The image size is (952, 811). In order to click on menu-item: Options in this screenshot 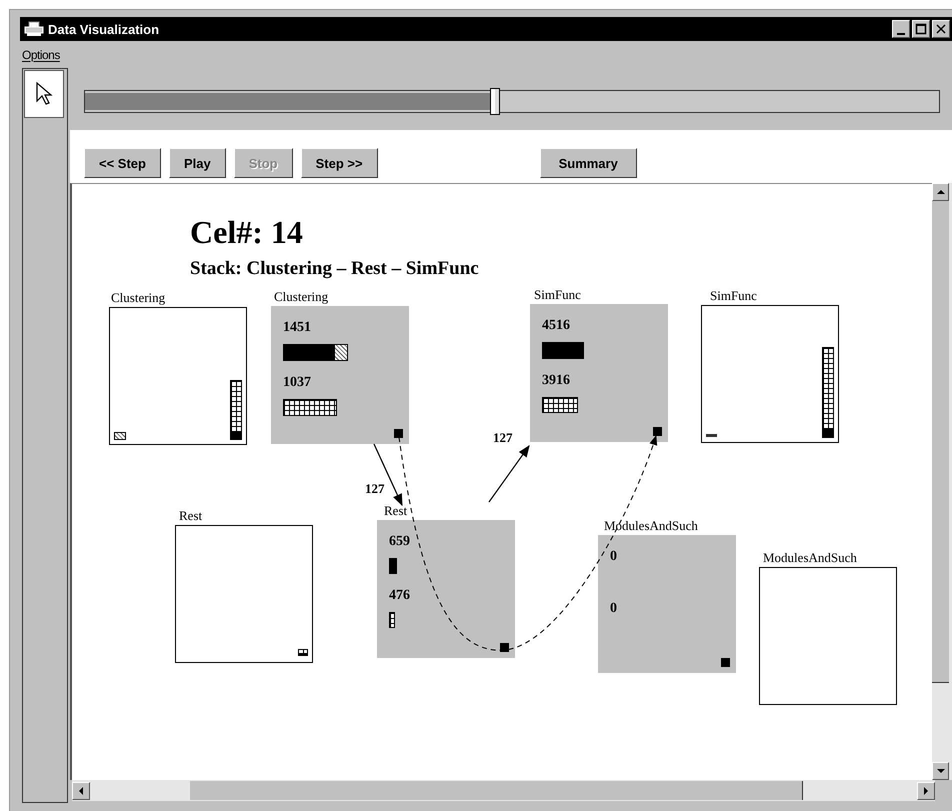, I will do `click(41, 55)`.